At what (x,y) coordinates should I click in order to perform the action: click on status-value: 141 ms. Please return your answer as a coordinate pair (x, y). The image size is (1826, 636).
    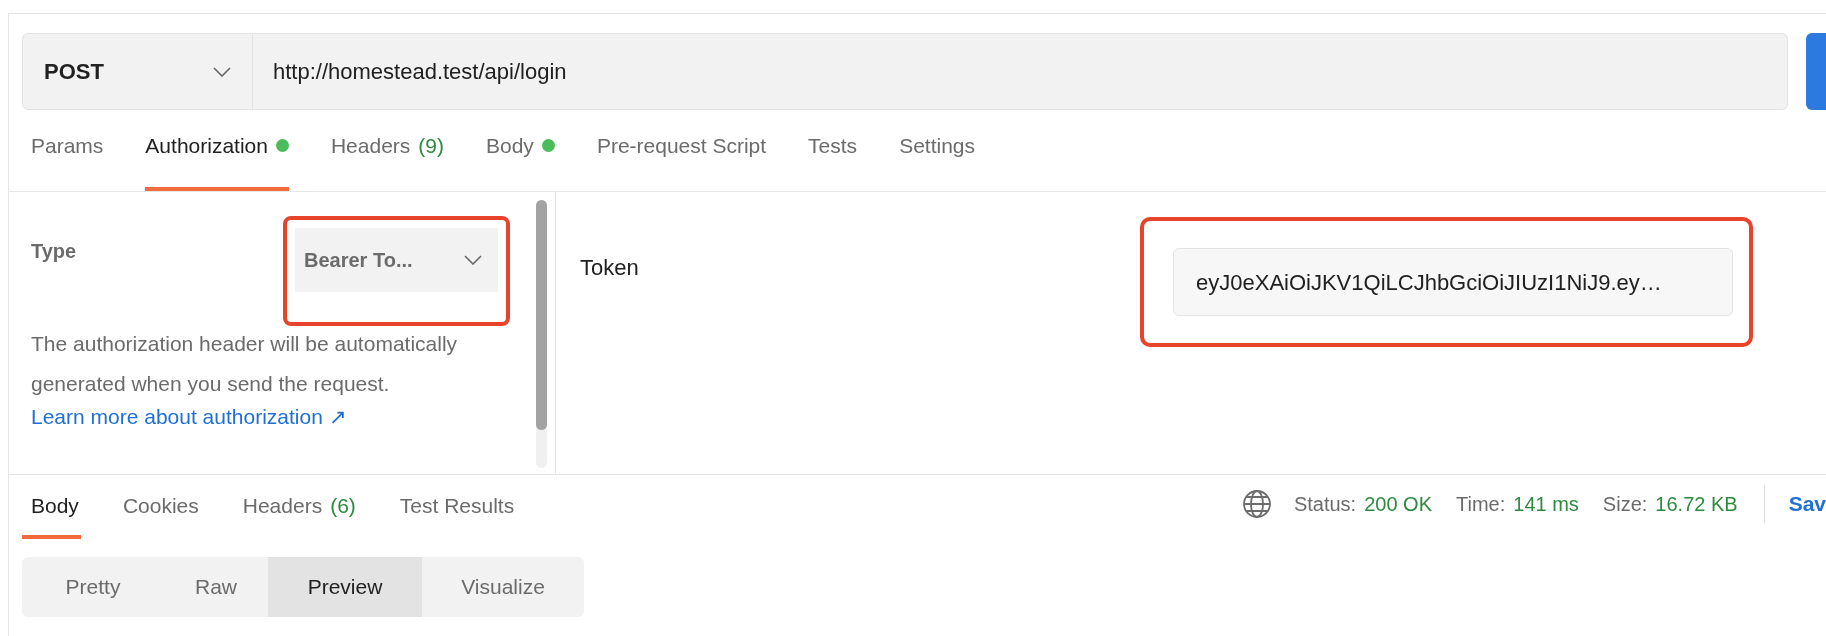
    Looking at the image, I should click on (1546, 504).